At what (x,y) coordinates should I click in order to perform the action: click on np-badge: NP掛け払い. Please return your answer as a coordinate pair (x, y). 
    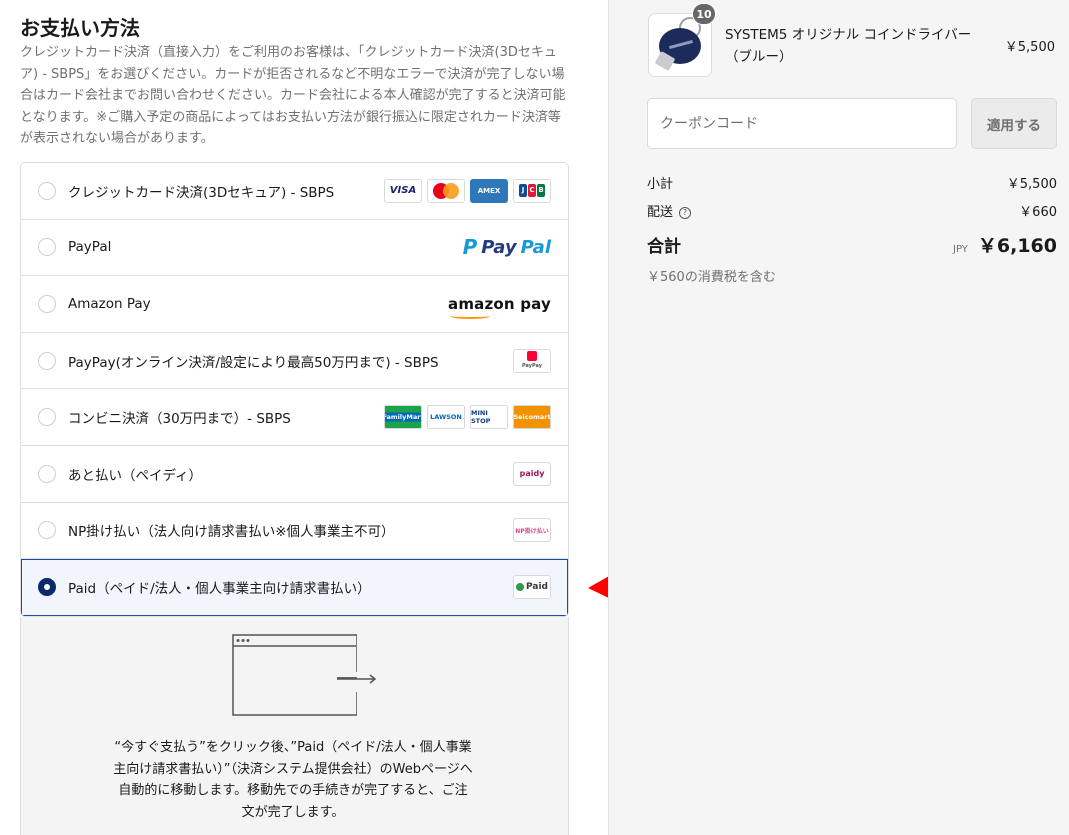
    Looking at the image, I should click on (532, 530).